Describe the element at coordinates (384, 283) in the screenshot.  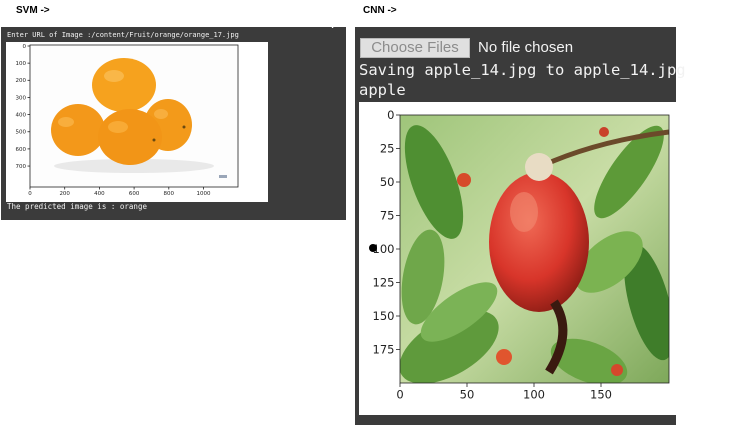
I see `cnn-y-tick-label: 125` at that location.